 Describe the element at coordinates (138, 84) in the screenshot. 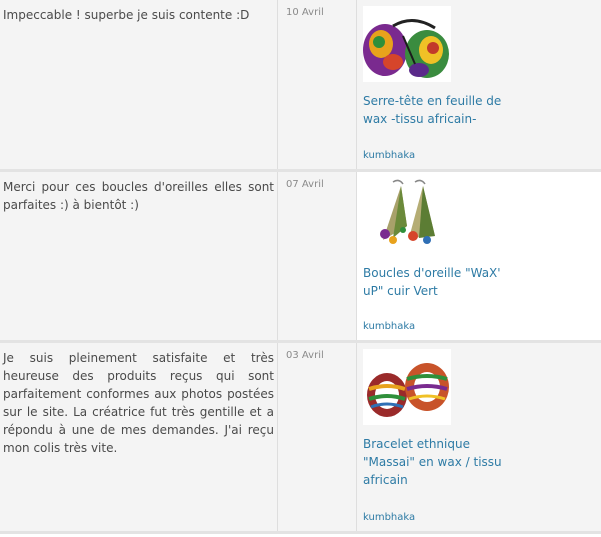

I see `review-comment: Impeccable ! superbe je suis contente :D` at that location.